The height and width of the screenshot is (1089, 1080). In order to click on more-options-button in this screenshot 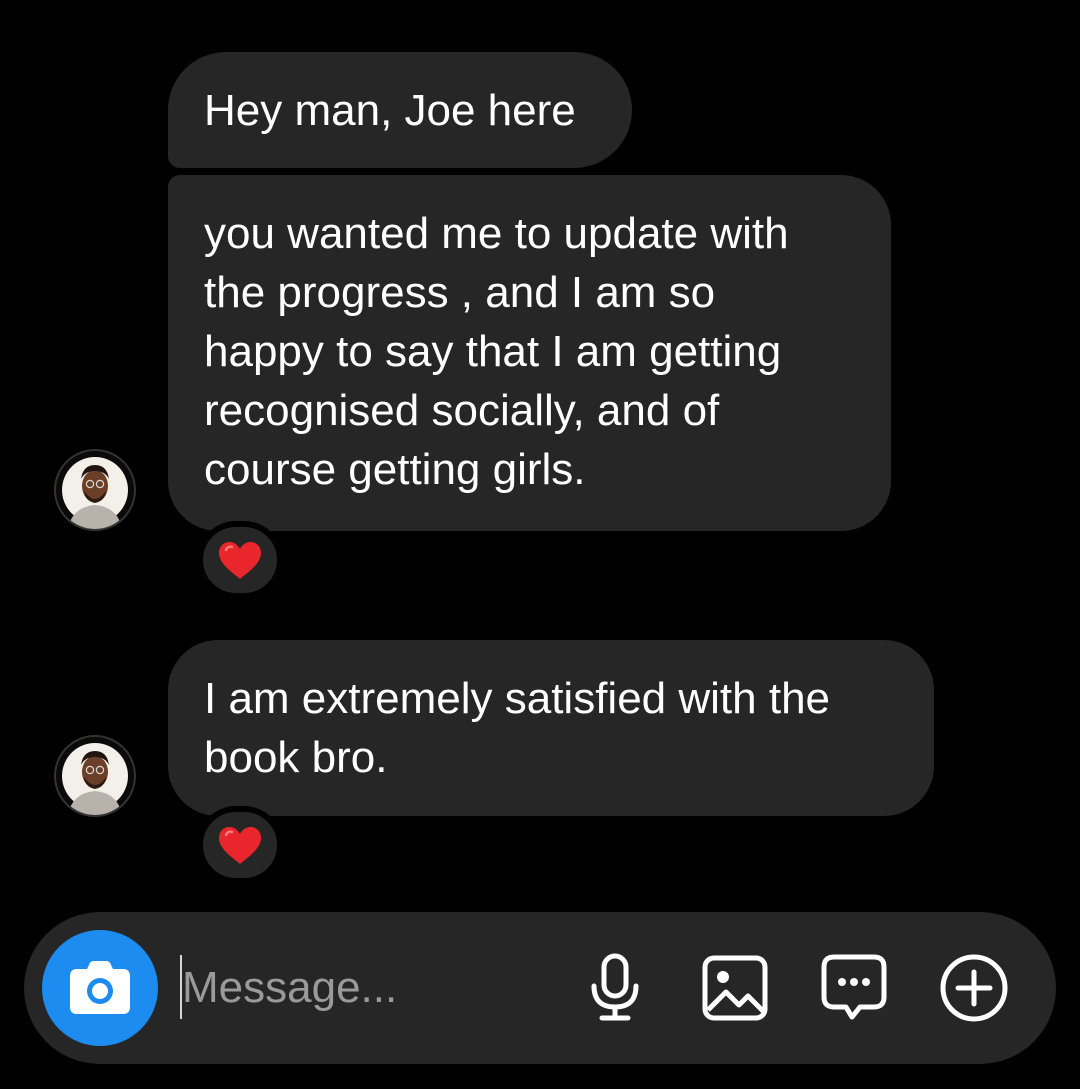, I will do `click(974, 988)`.